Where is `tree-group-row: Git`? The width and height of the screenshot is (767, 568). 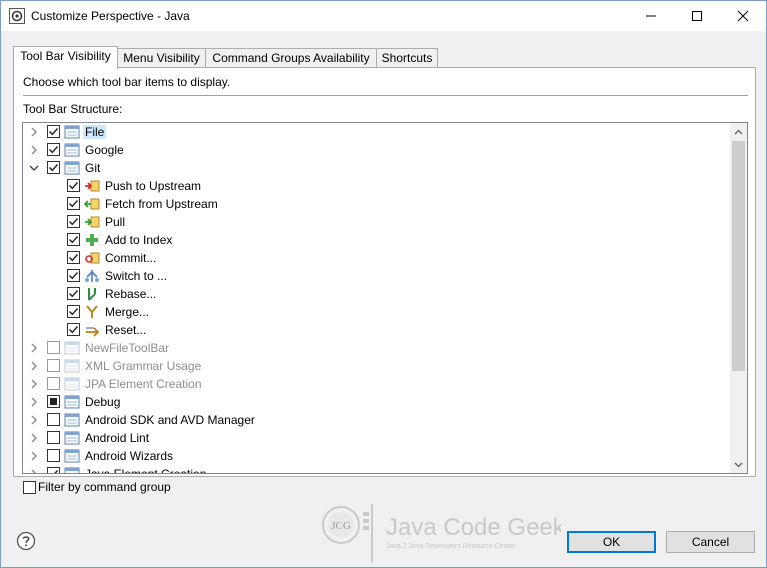
tree-group-row: Git is located at coordinates (376, 168).